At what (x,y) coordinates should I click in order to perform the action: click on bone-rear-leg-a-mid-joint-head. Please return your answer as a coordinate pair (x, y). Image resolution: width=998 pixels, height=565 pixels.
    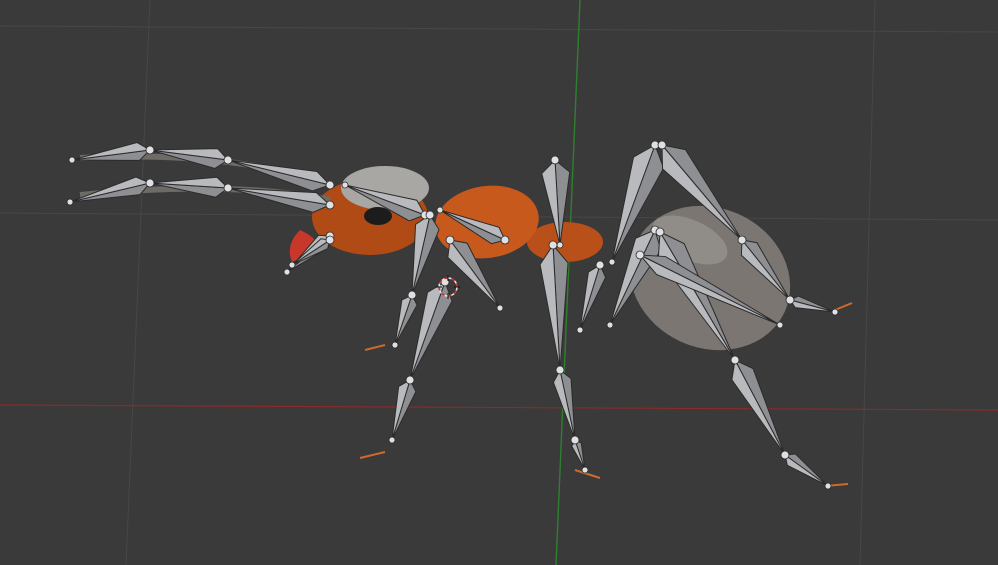
    Looking at the image, I should click on (662, 145).